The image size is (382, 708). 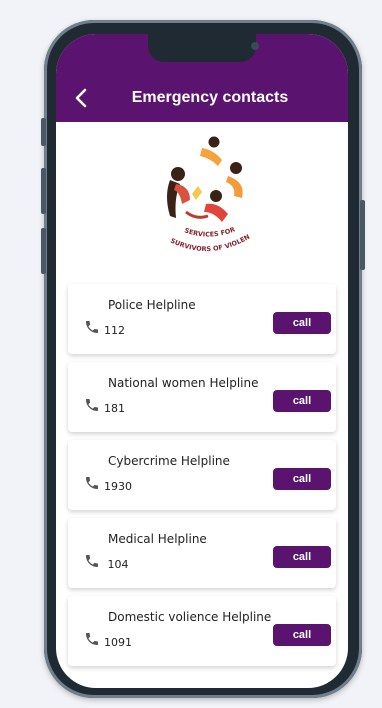 I want to click on contact-number: 112, so click(x=114, y=330).